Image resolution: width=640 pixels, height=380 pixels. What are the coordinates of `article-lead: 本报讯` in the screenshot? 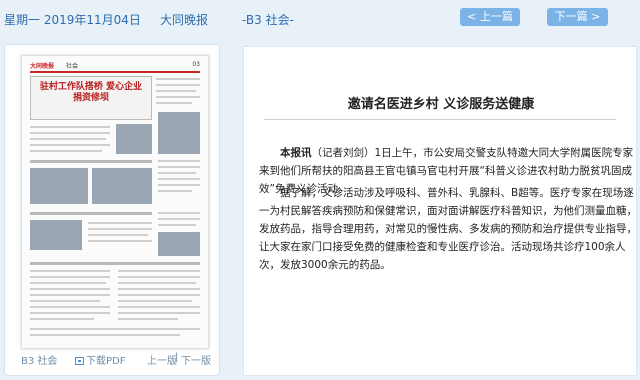 It's located at (296, 152).